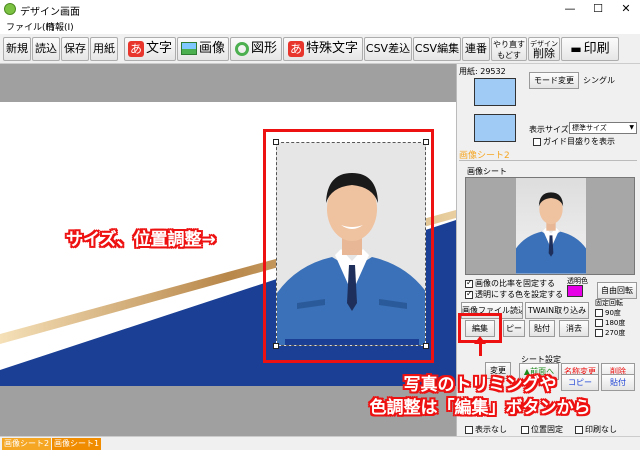 This screenshot has width=640, height=450. I want to click on title-bar: デザイン画面 — ☐ ✕, so click(320, 9).